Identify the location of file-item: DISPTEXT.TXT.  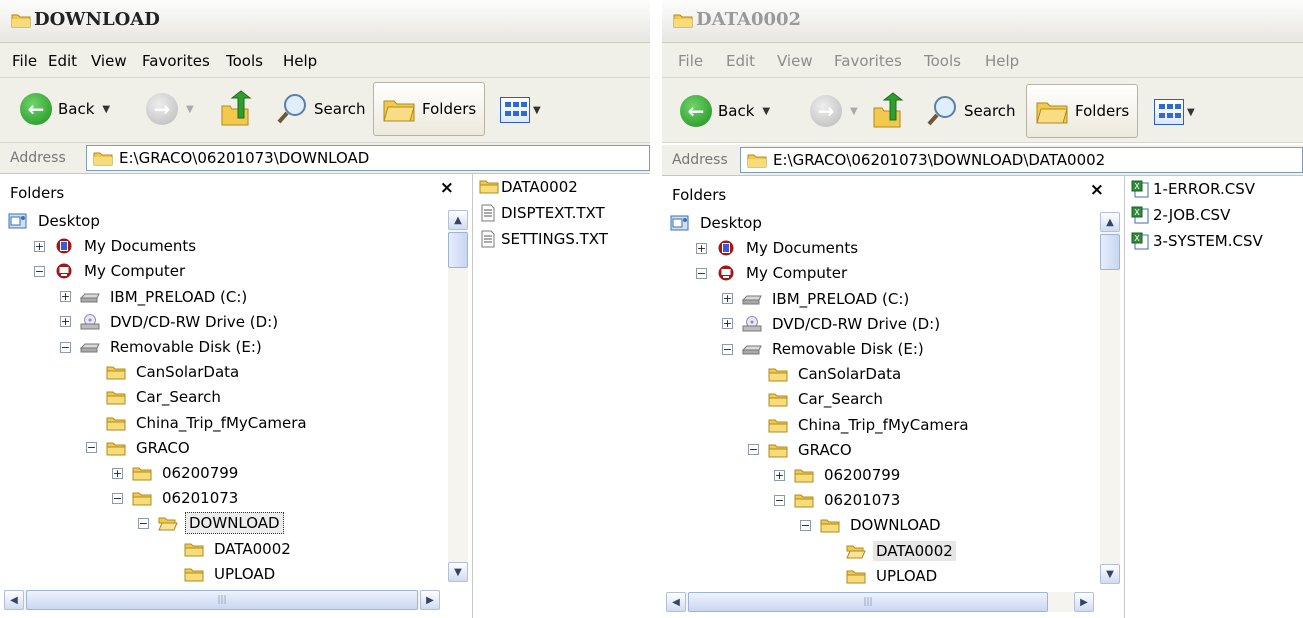
(542, 213).